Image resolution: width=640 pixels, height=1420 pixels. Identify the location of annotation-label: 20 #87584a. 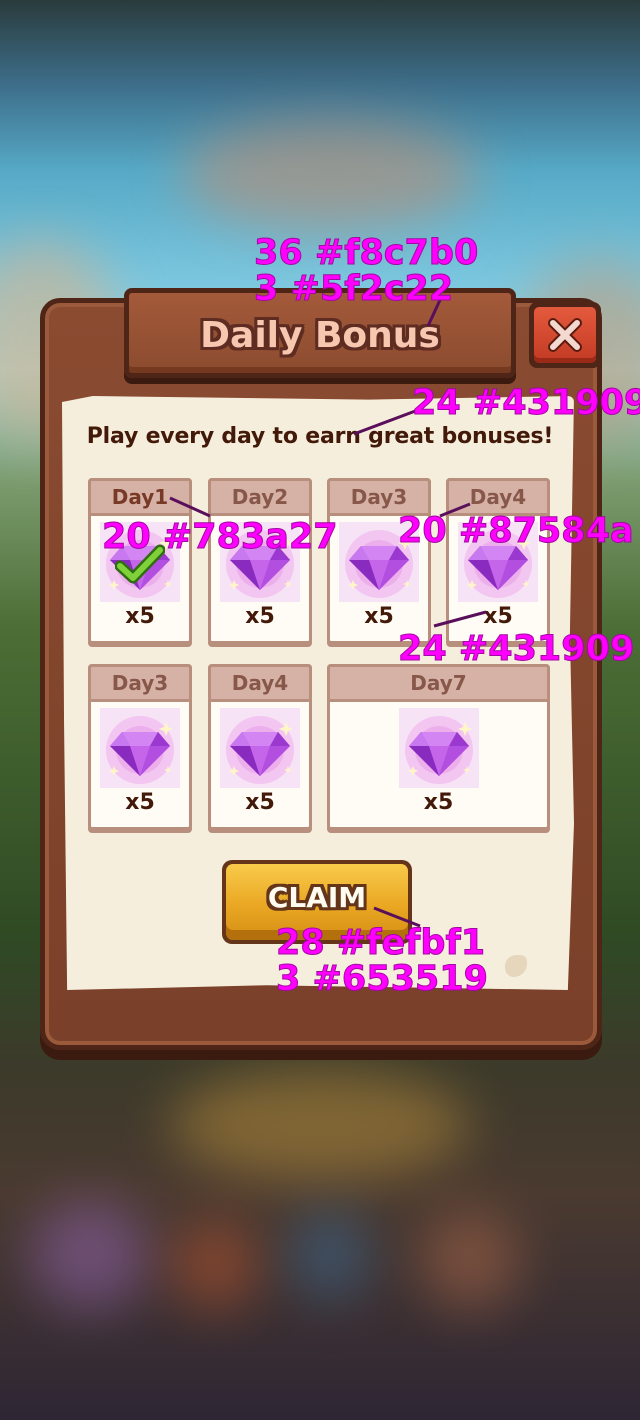
(516, 531).